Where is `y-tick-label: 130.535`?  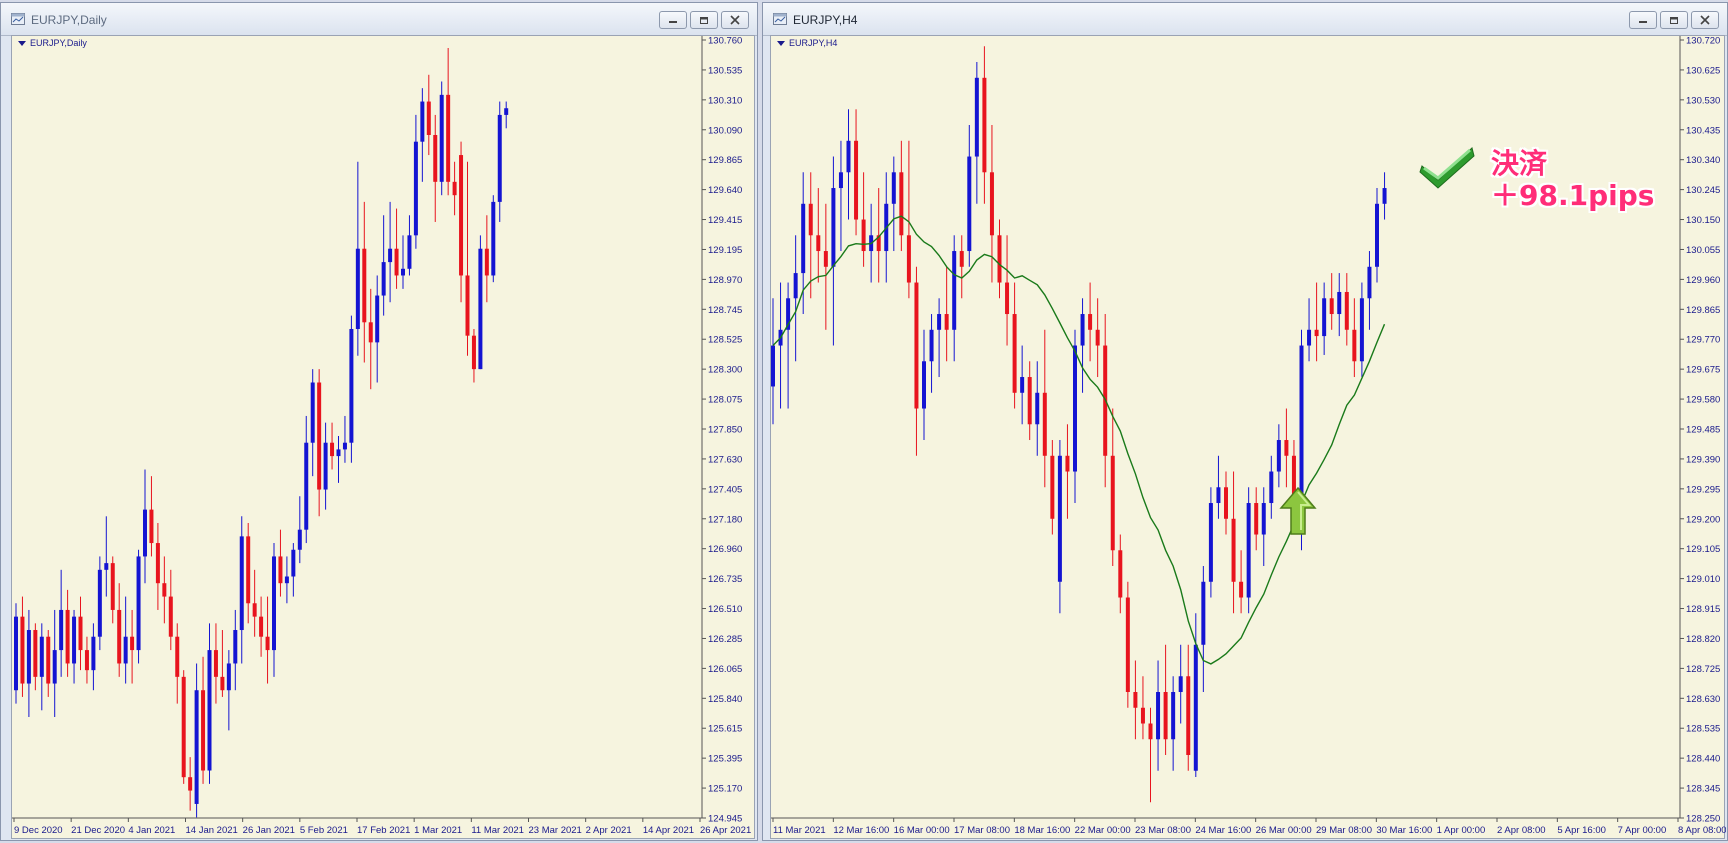 y-tick-label: 130.535 is located at coordinates (725, 70).